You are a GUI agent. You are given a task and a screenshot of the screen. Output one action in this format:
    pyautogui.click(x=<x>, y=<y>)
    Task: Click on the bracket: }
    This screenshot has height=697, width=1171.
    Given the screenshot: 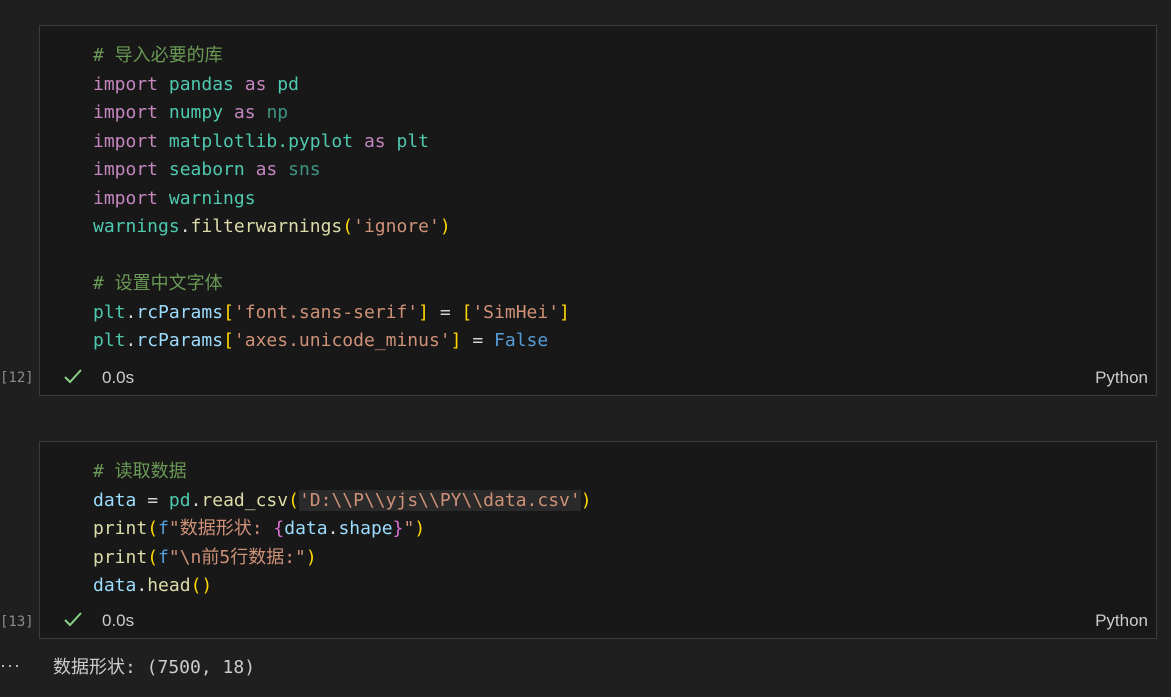 What is the action you would take?
    pyautogui.click(x=398, y=528)
    